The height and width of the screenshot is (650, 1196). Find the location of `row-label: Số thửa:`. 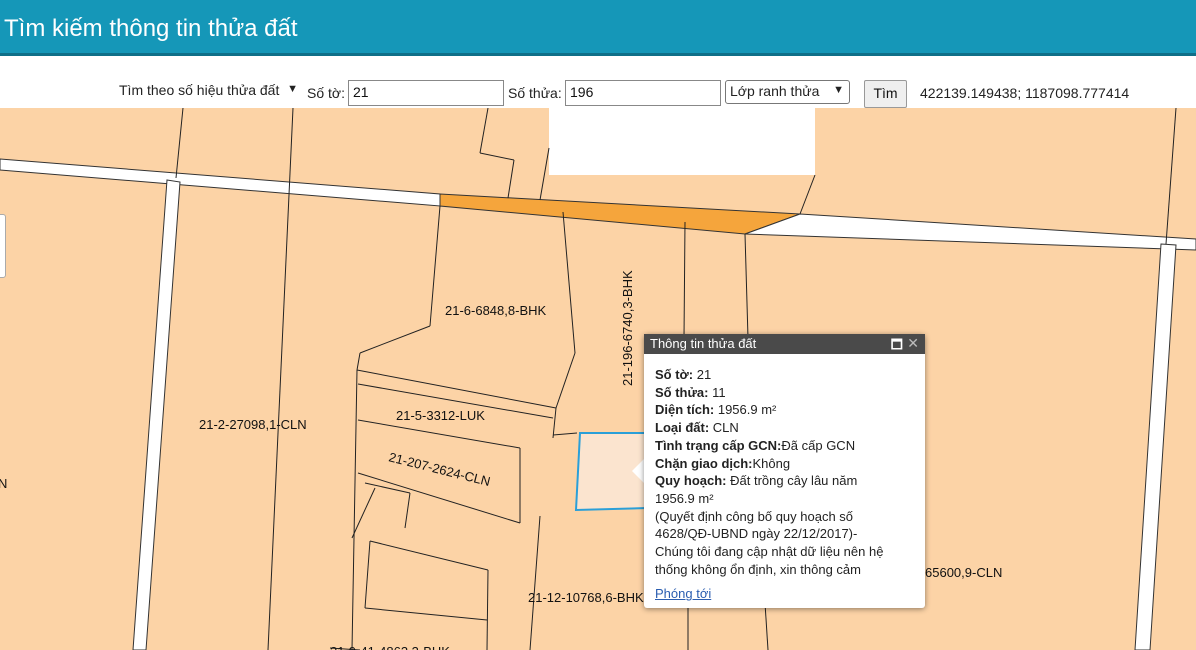

row-label: Số thửa: is located at coordinates (682, 392).